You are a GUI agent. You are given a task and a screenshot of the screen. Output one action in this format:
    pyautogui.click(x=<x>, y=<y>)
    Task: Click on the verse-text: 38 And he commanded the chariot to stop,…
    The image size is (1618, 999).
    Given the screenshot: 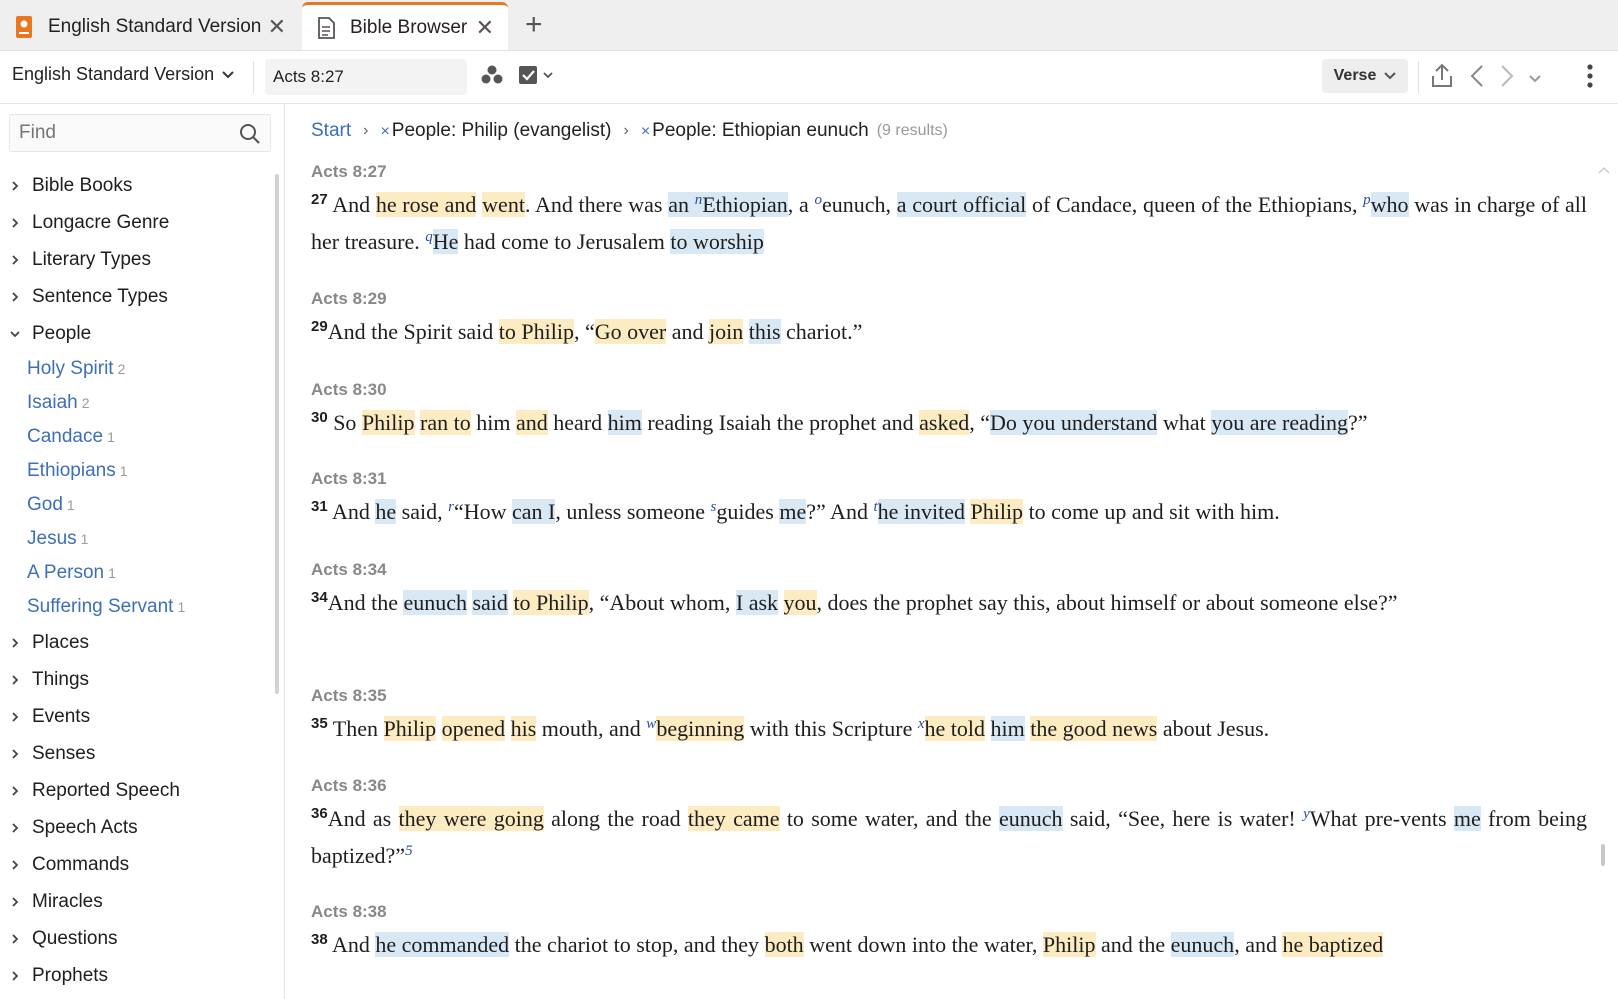 What is the action you would take?
    pyautogui.click(x=847, y=944)
    